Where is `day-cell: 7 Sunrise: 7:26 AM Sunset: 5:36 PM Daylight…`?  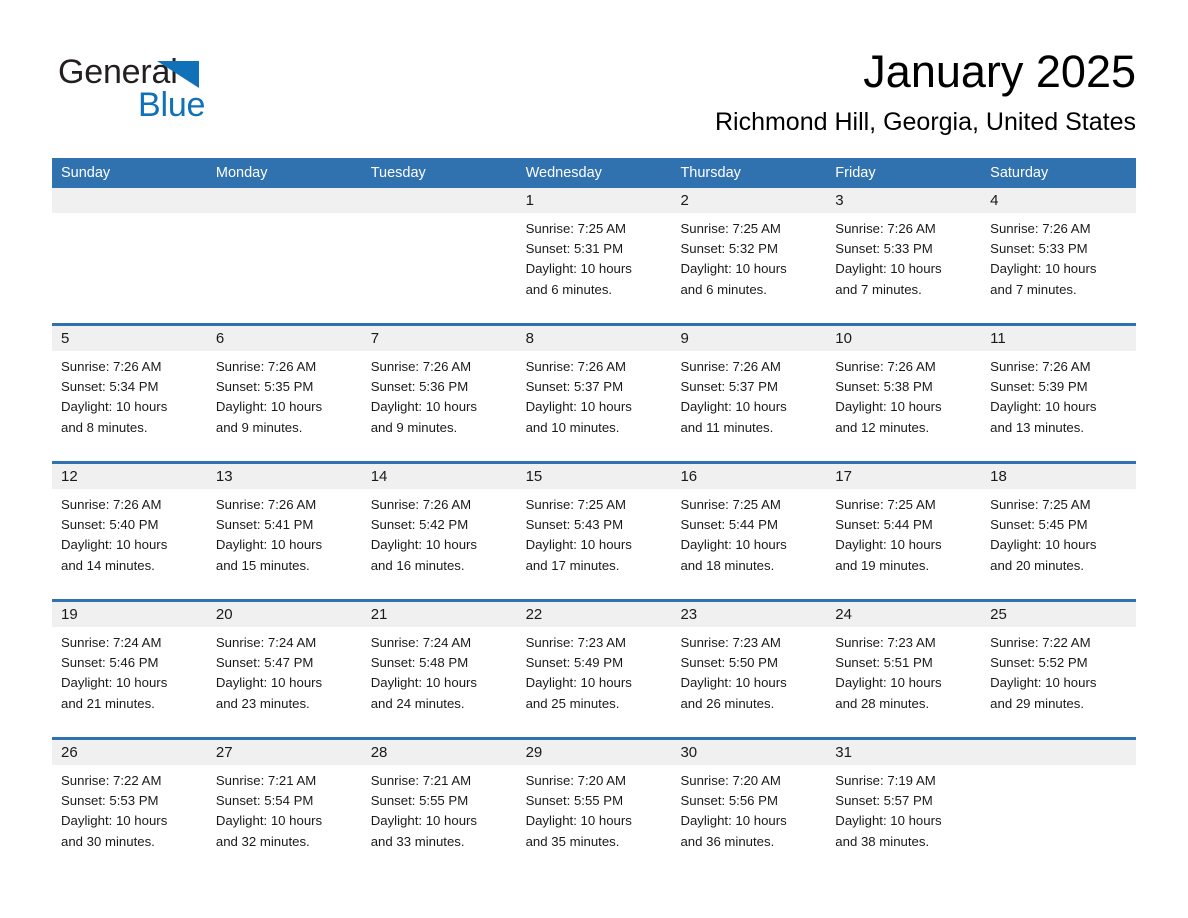
day-cell: 7 Sunrise: 7:26 AM Sunset: 5:36 PM Daylight… is located at coordinates (439, 388).